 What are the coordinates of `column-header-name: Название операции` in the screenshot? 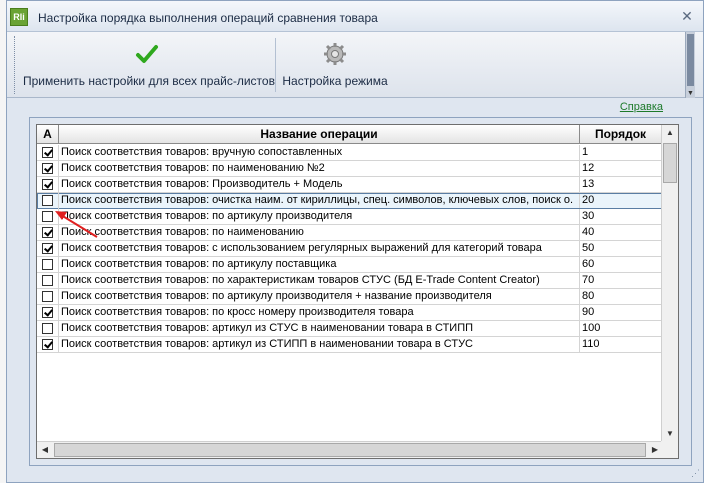 It's located at (319, 134).